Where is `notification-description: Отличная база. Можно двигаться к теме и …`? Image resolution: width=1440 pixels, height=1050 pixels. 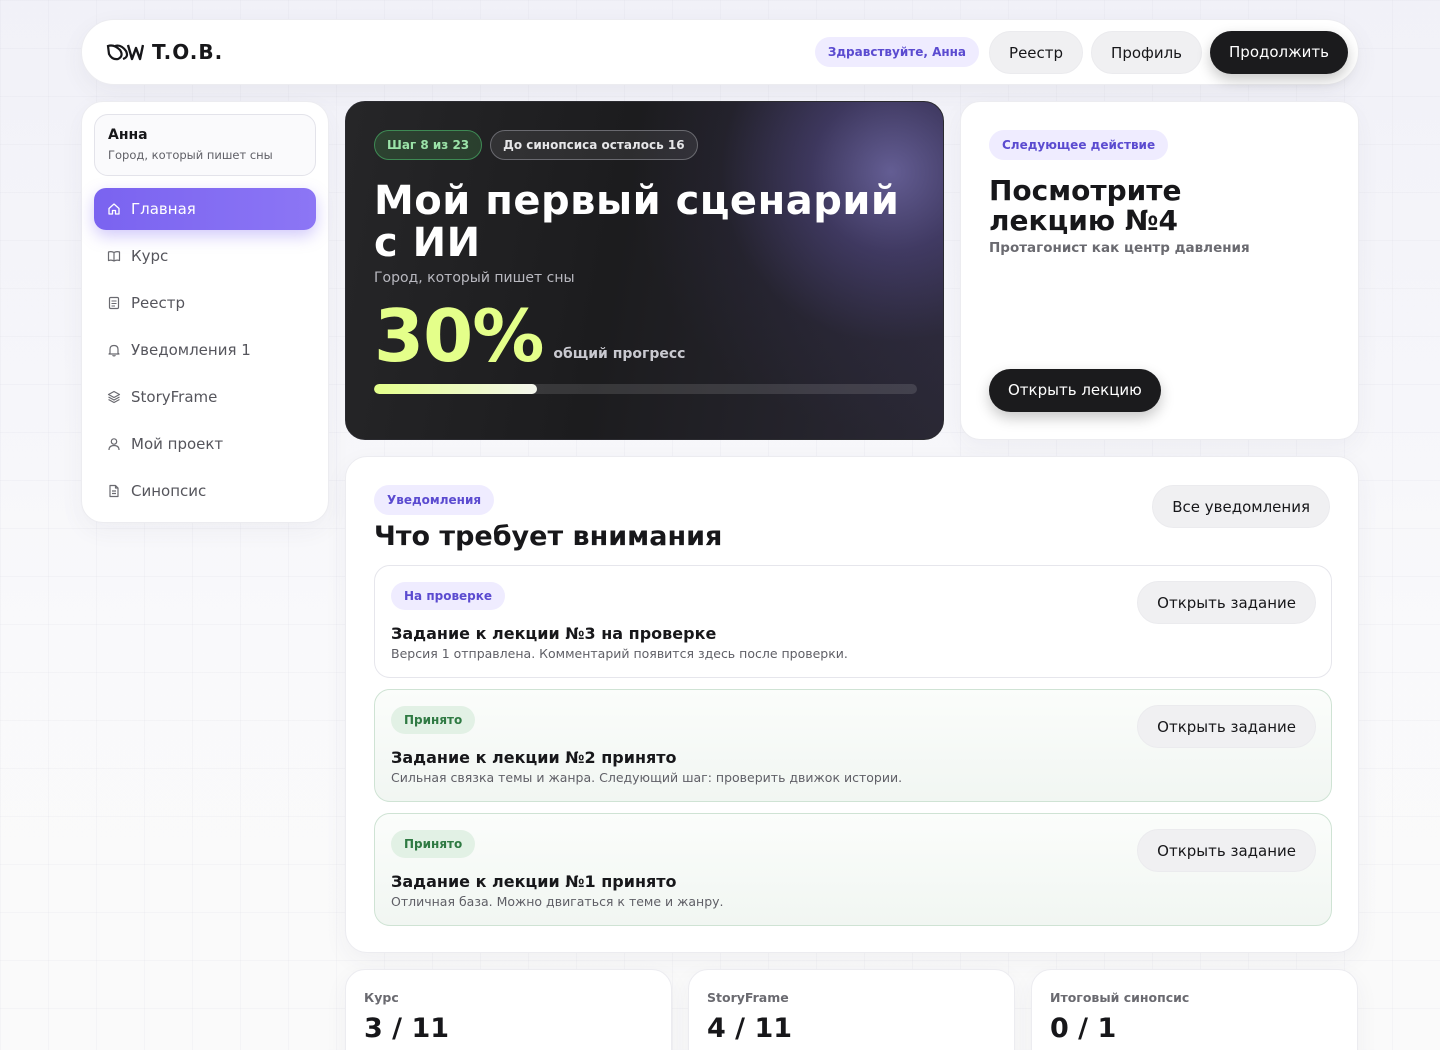
notification-description: Отличная база. Можно двигаться к теме и … is located at coordinates (557, 901).